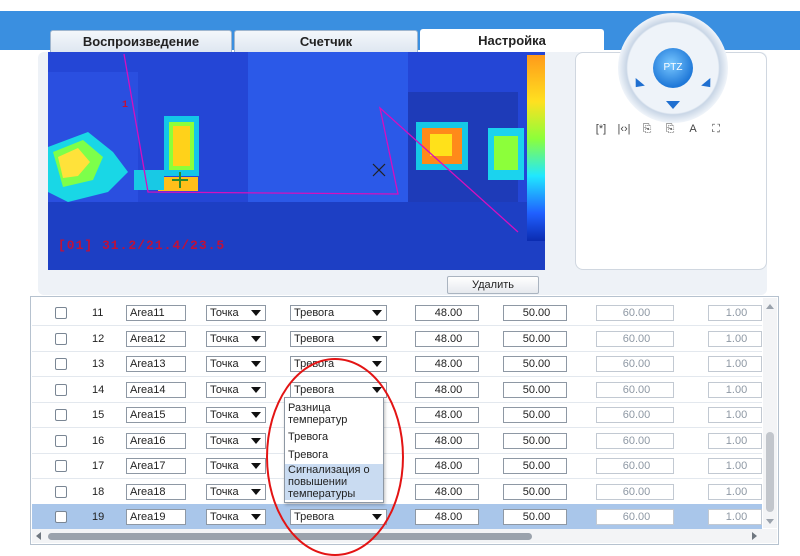  Describe the element at coordinates (493, 285) in the screenshot. I see `delete-button: Удалить` at that location.